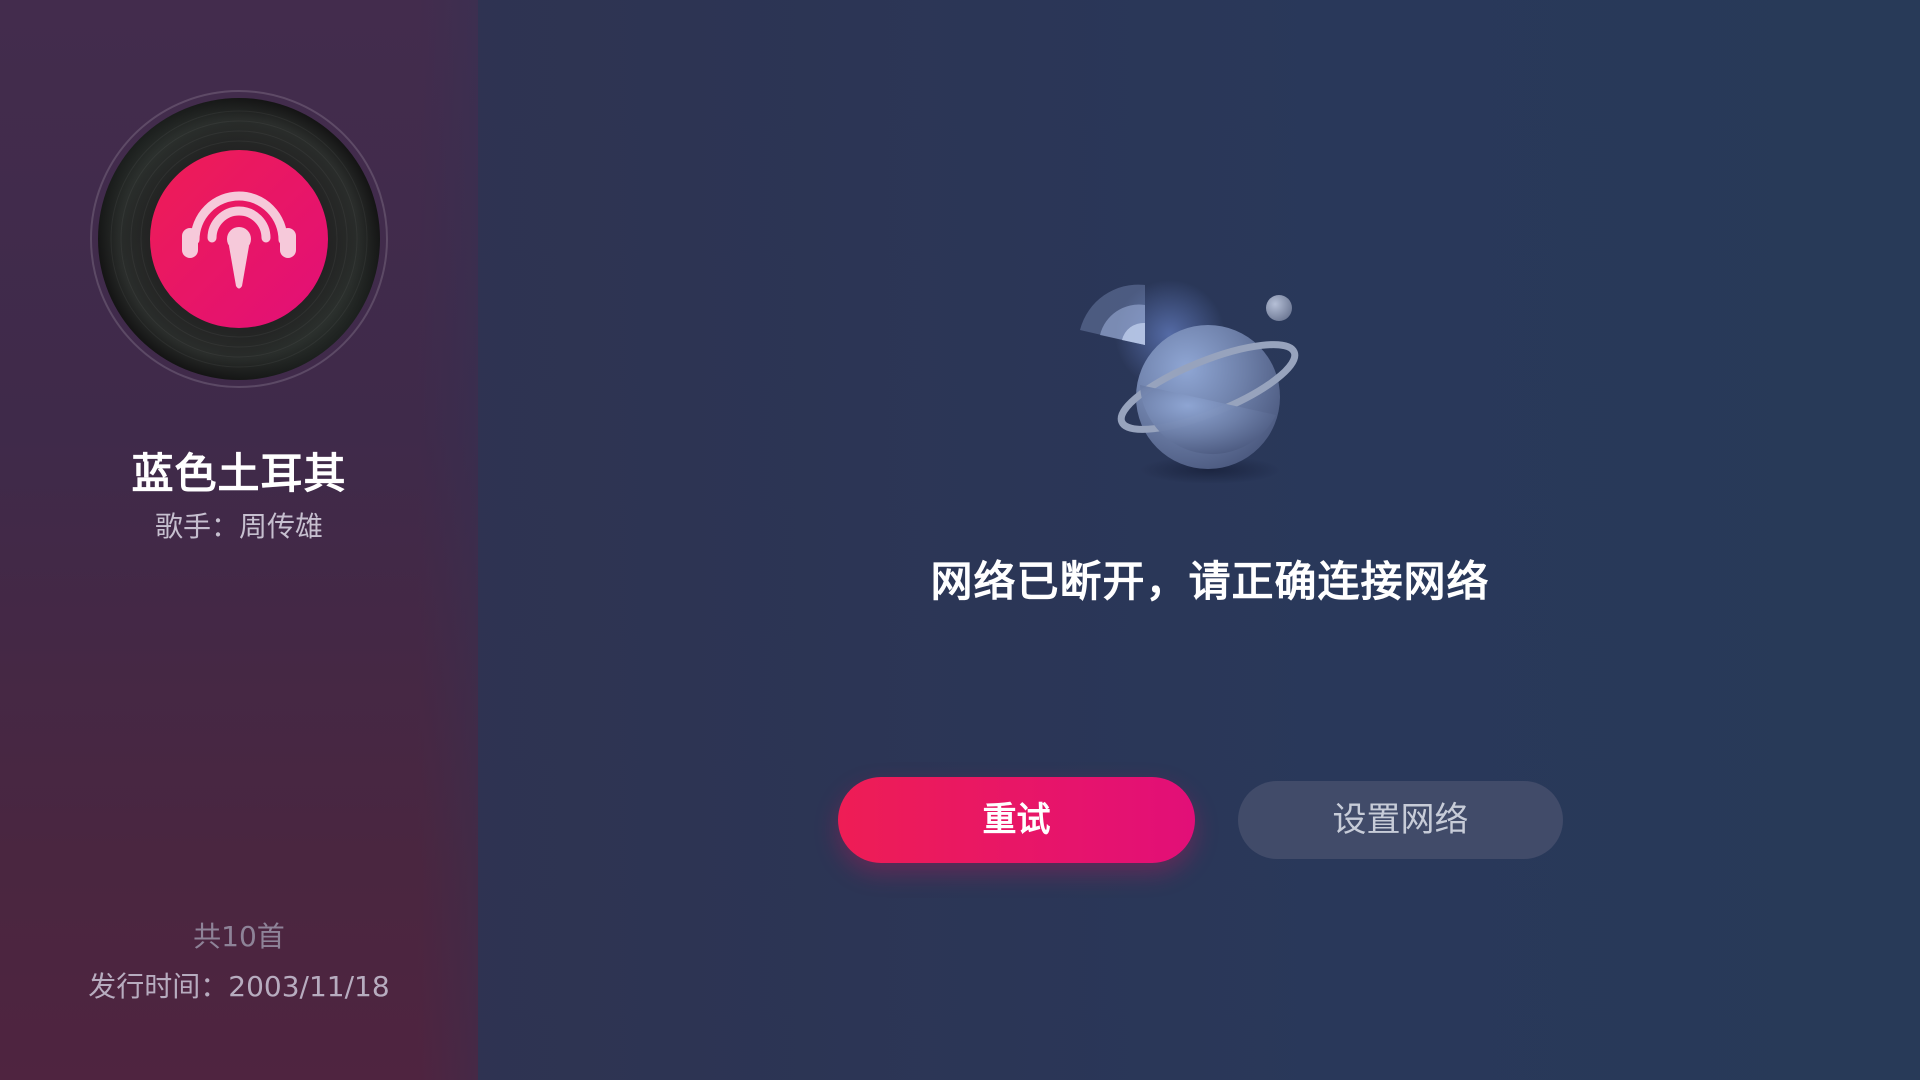 The height and width of the screenshot is (1080, 1920). I want to click on retry-button: 重试, so click(1016, 820).